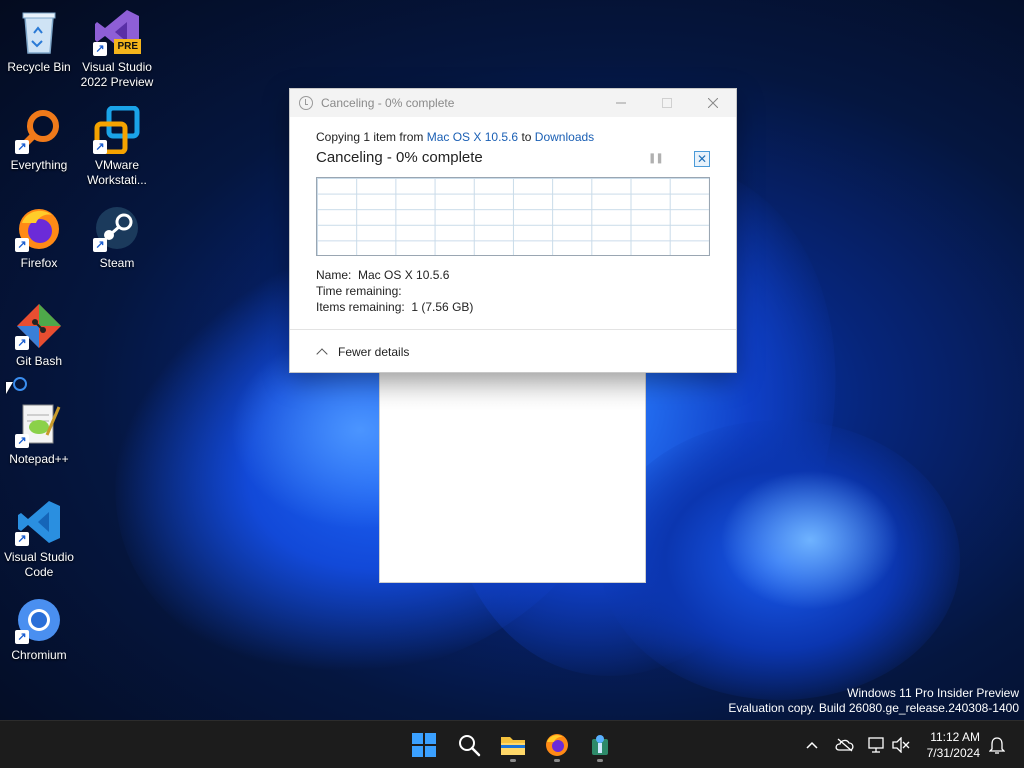 The height and width of the screenshot is (769, 1024). What do you see at coordinates (39, 41) in the screenshot?
I see `desktop-icon-recycle-bin: Recycle Bin` at bounding box center [39, 41].